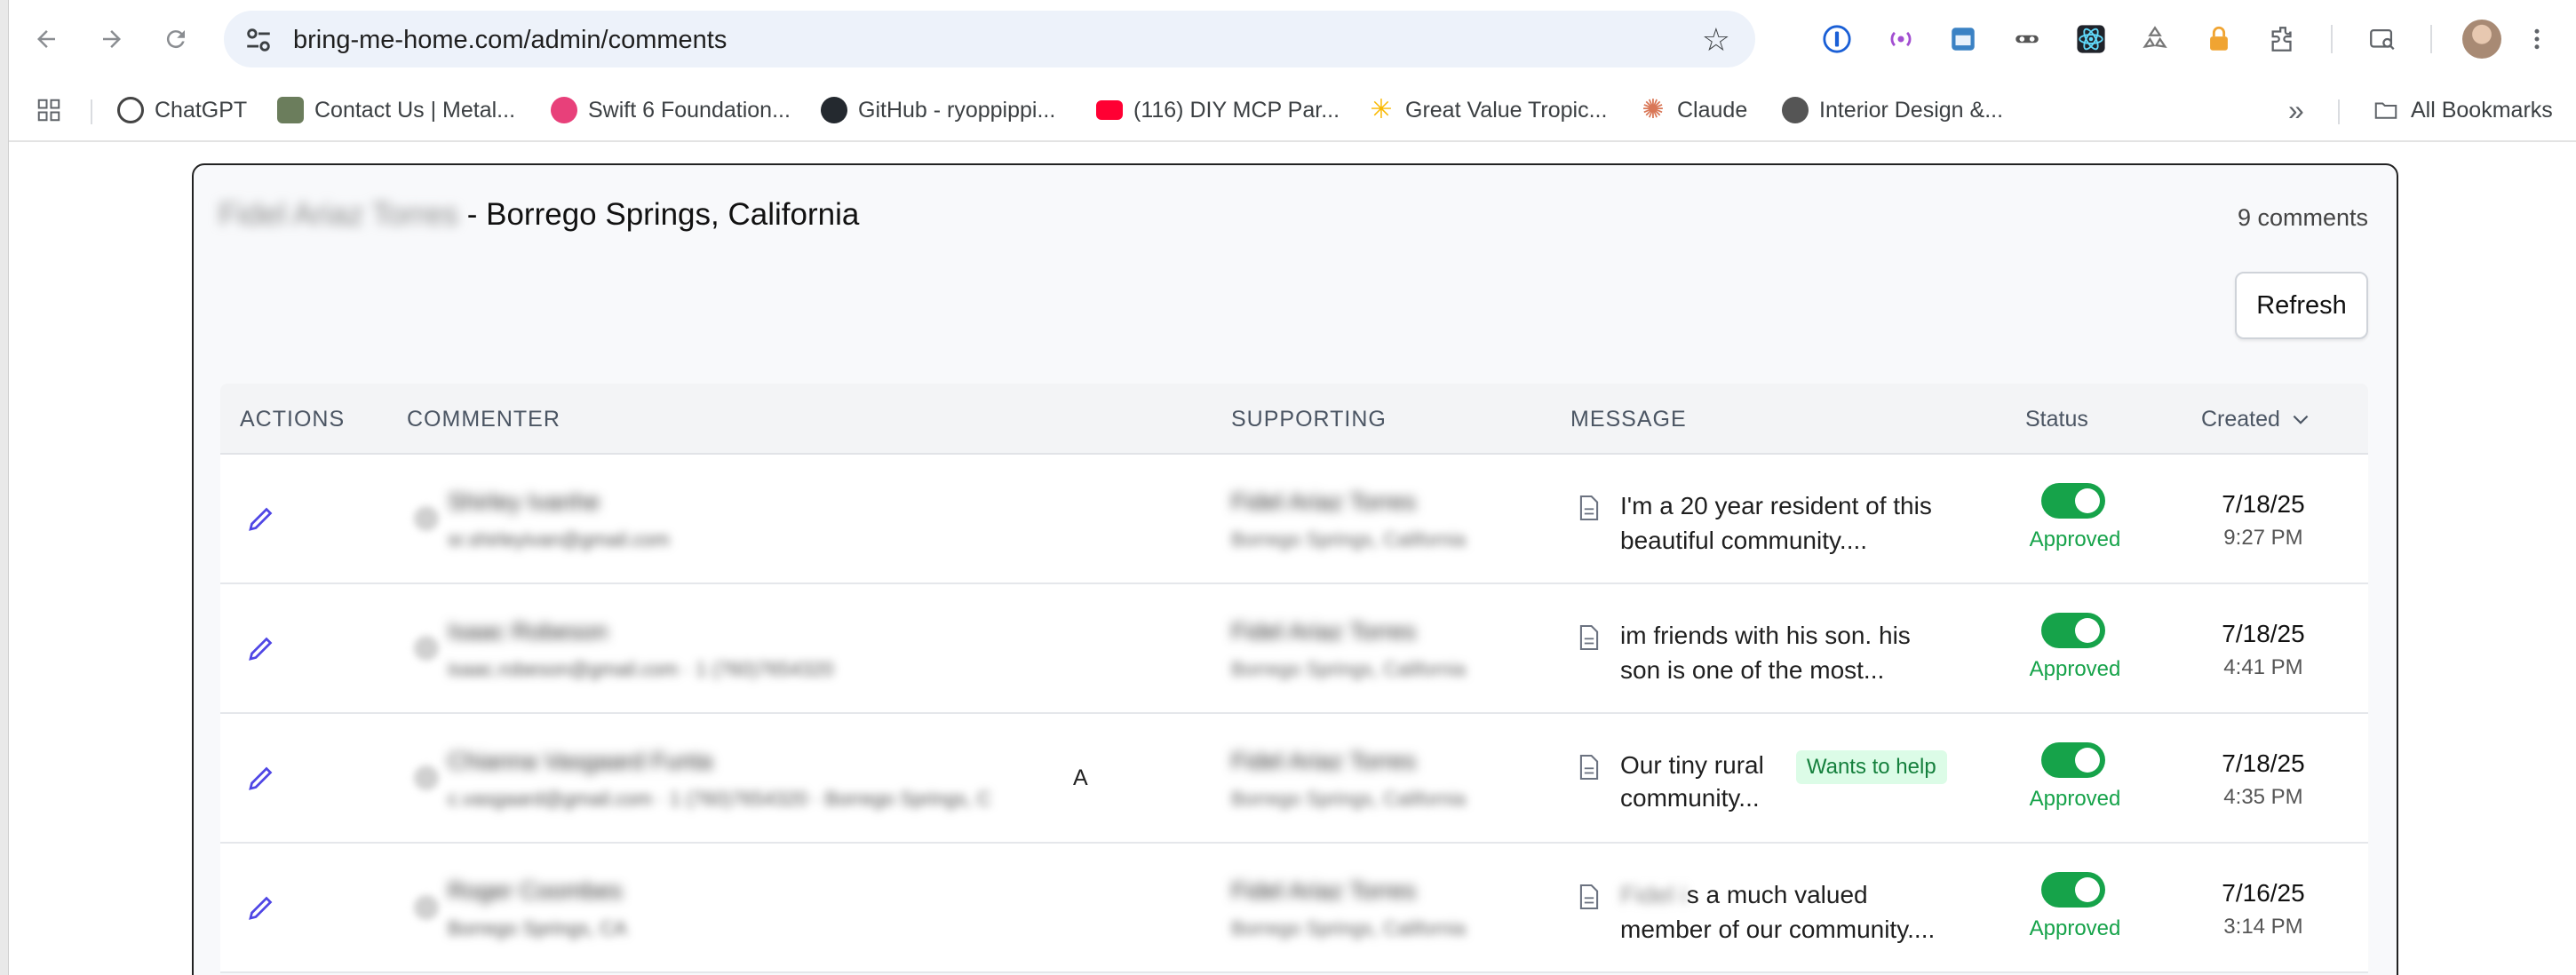 This screenshot has height=975, width=2576. Describe the element at coordinates (338, 214) in the screenshot. I see `detainee-name-blurred: Fidel Ariaz Torres` at that location.